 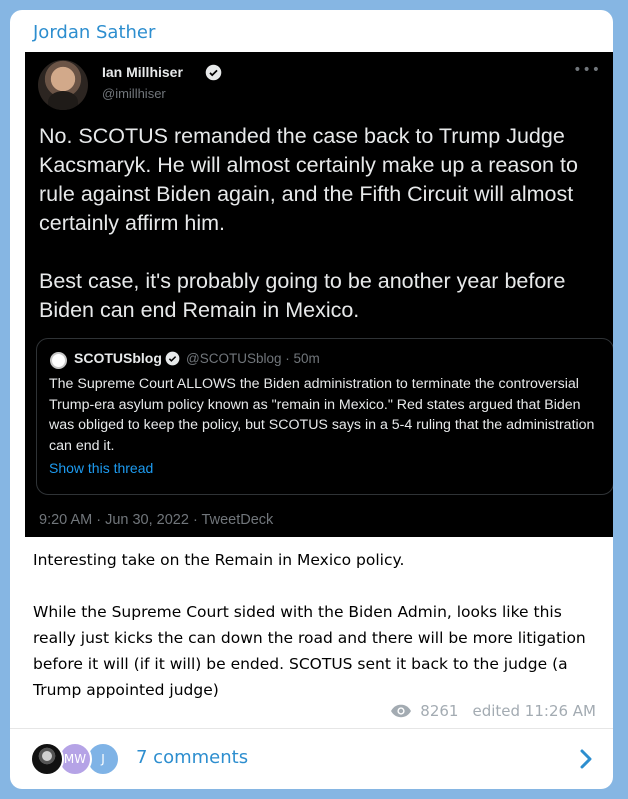 I want to click on quote-handle-time: @SCOTUSblog · 50m, so click(x=253, y=358).